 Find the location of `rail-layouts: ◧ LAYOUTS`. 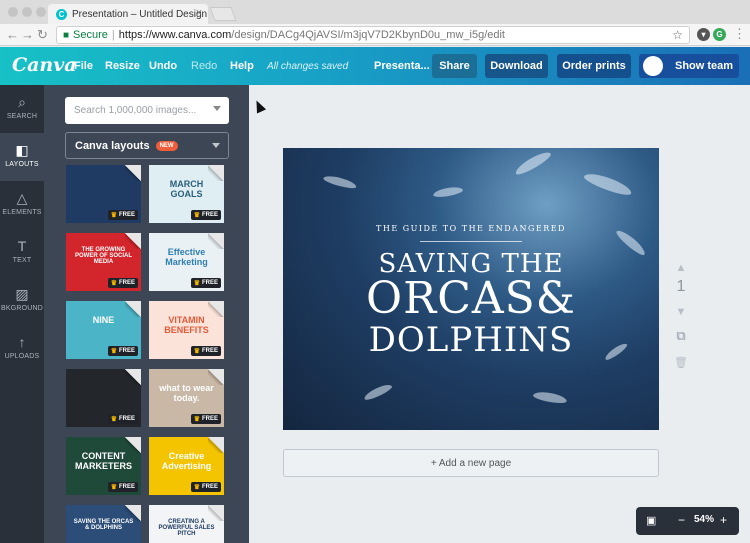

rail-layouts: ◧ LAYOUTS is located at coordinates (22, 157).